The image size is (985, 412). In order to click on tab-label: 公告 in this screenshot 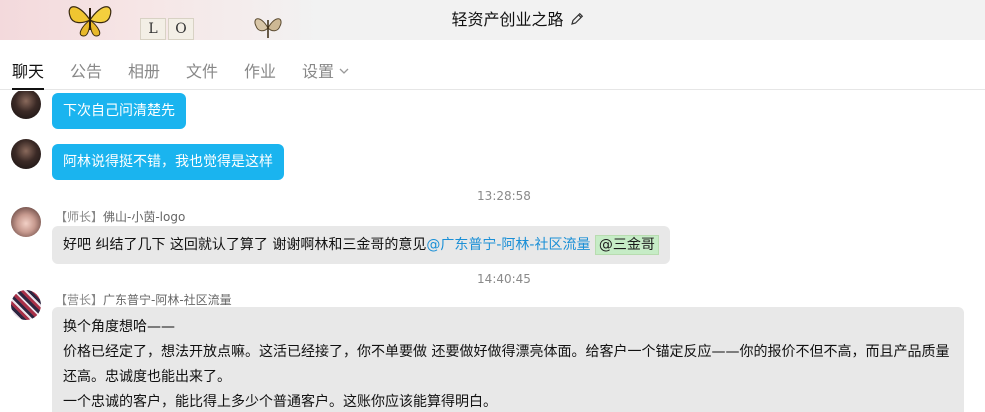, I will do `click(86, 71)`.